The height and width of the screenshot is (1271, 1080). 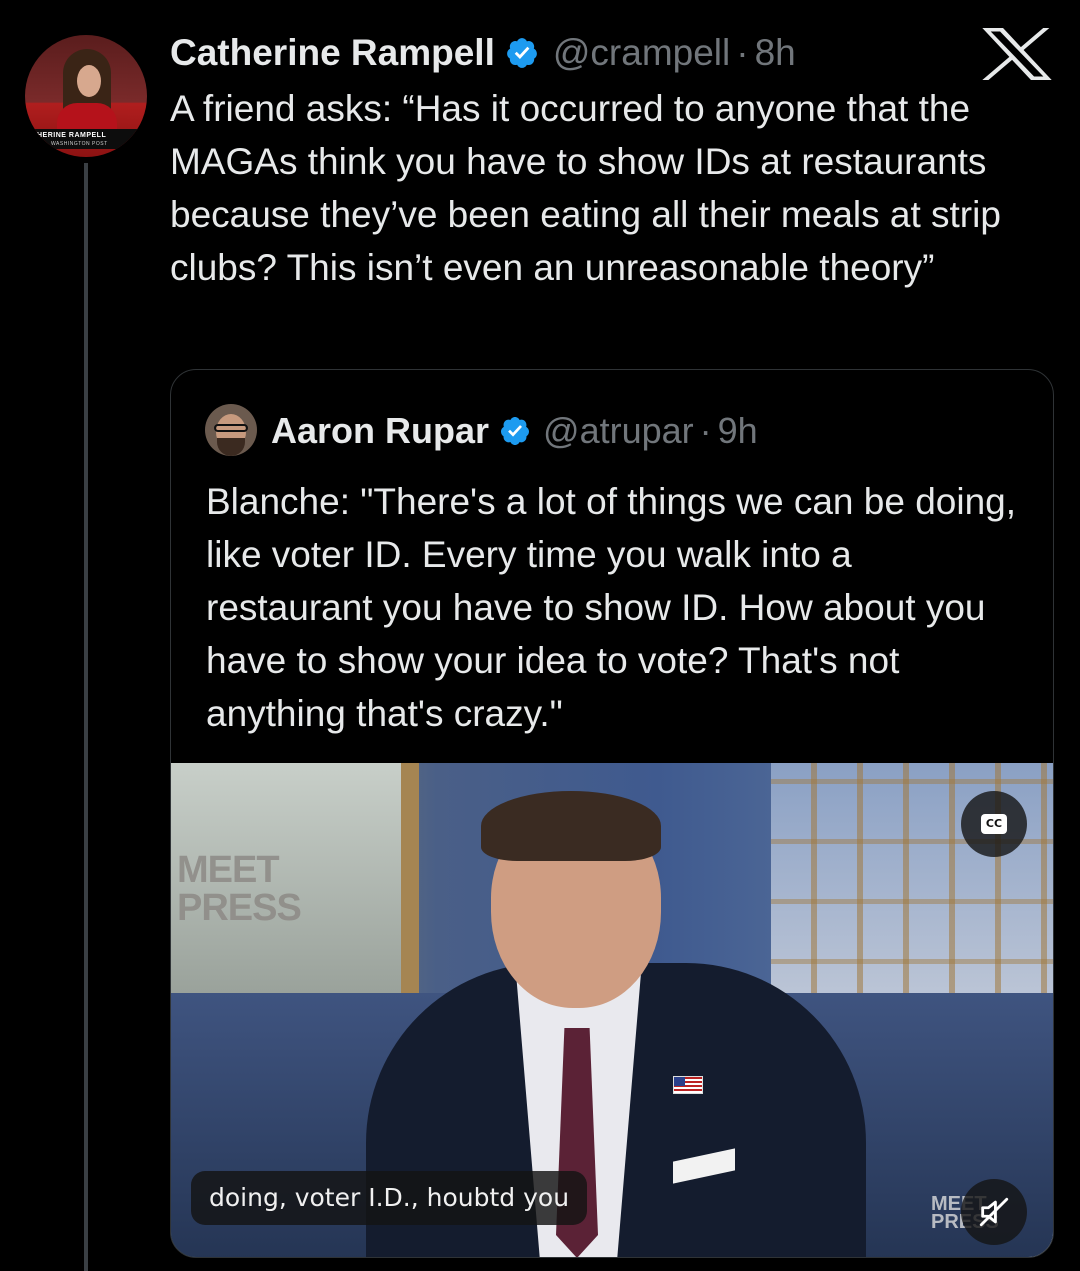 What do you see at coordinates (86, 717) in the screenshot?
I see `thread-line` at bounding box center [86, 717].